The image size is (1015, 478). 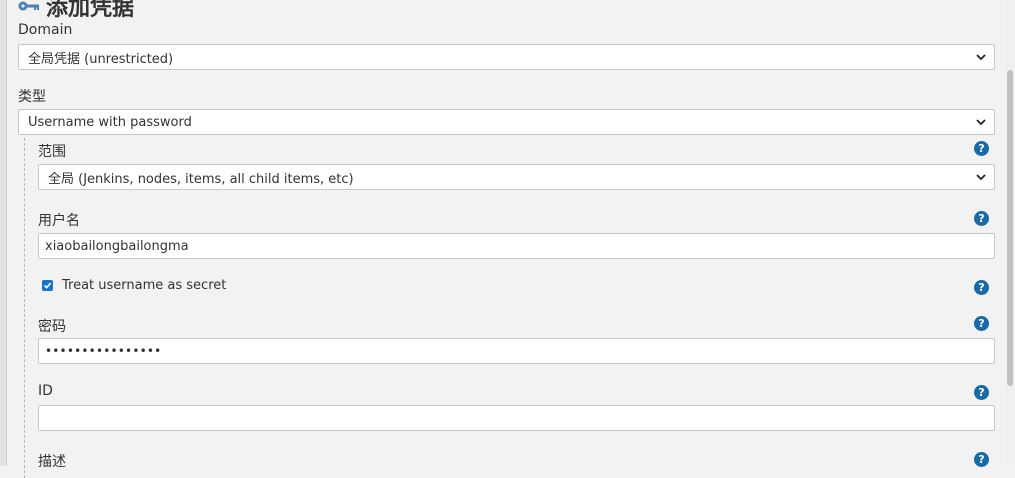 I want to click on username-input: xiaobailongbailongma, so click(x=516, y=246).